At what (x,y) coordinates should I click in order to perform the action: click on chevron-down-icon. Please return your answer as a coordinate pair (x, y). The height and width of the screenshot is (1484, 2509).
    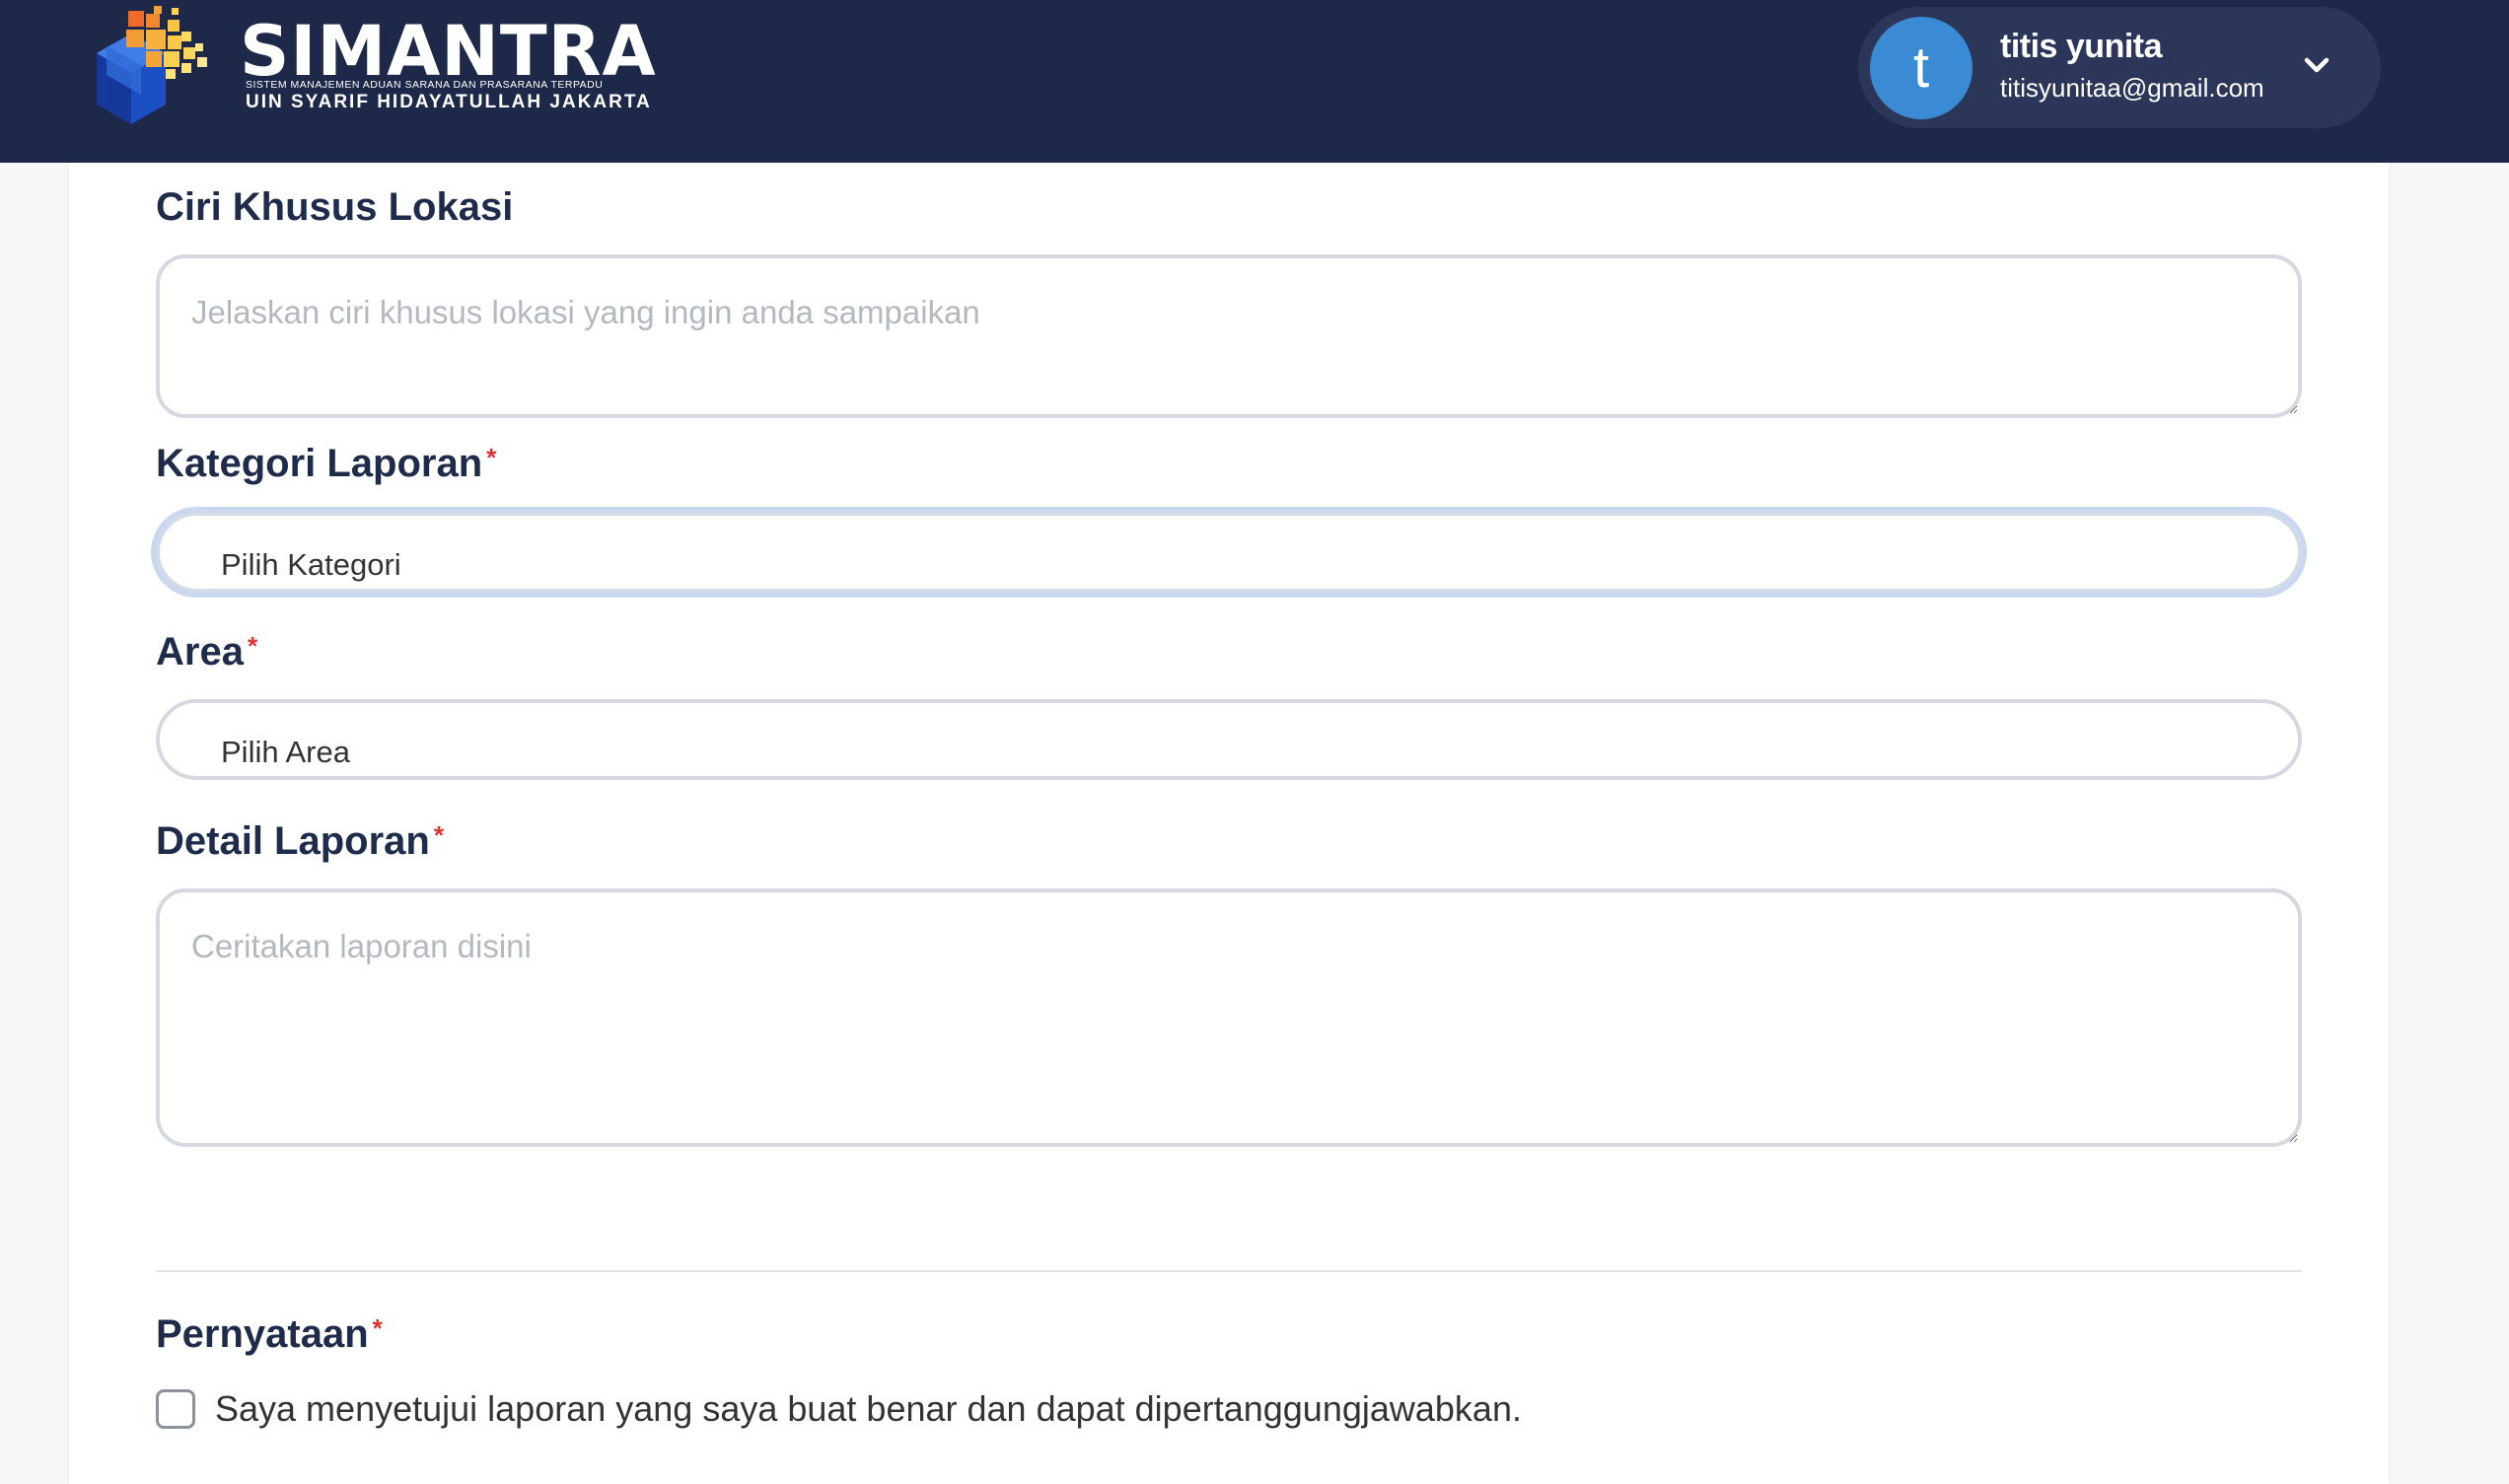
    Looking at the image, I should click on (2317, 65).